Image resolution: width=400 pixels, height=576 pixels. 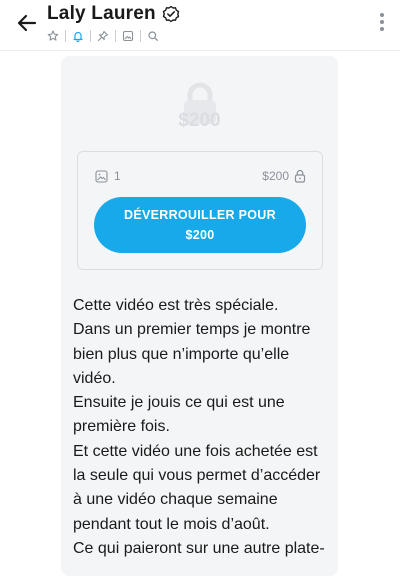 What do you see at coordinates (199, 548) in the screenshot?
I see `caption-line: Ce qui paieront sur une autre plate-` at bounding box center [199, 548].